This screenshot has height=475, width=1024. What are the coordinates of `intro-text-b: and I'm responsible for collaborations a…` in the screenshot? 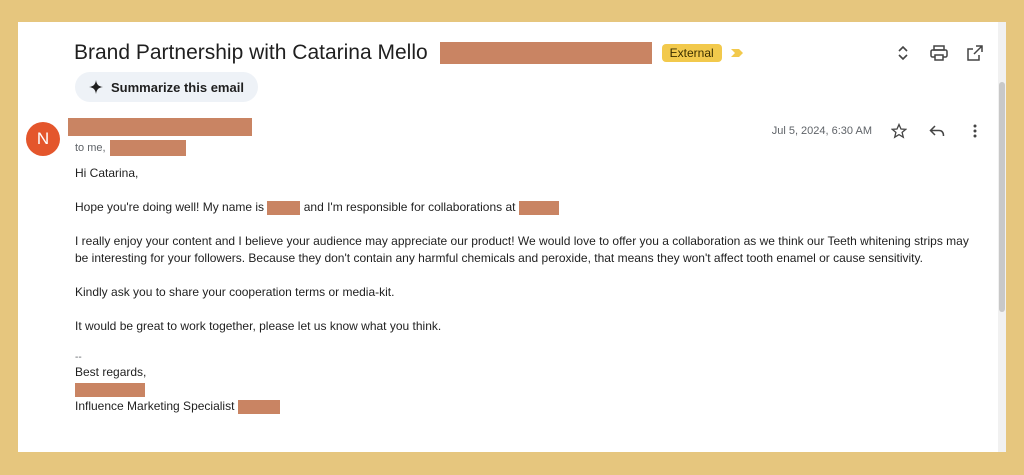 It's located at (409, 207).